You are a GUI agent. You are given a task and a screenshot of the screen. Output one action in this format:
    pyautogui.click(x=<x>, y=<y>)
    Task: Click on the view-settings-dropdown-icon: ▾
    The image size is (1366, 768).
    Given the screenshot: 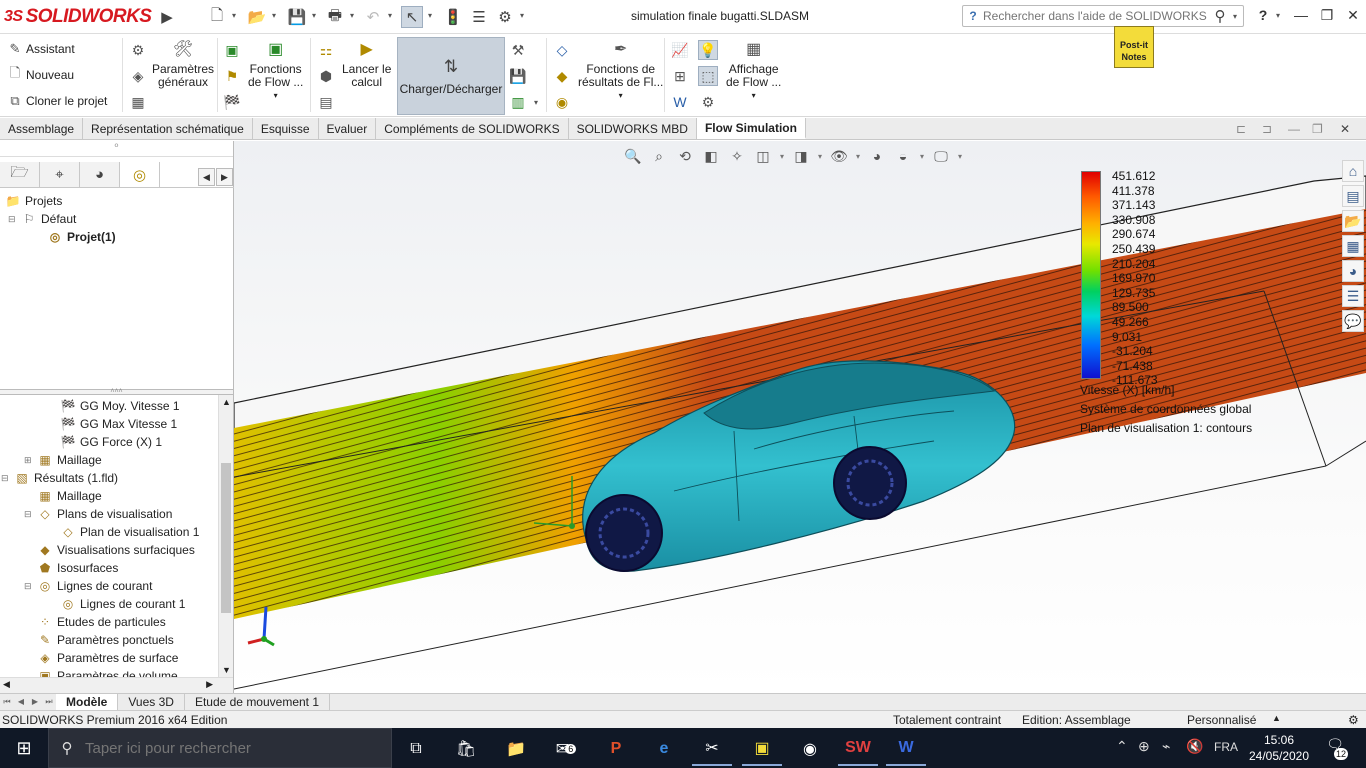 What is the action you would take?
    pyautogui.click(x=960, y=156)
    